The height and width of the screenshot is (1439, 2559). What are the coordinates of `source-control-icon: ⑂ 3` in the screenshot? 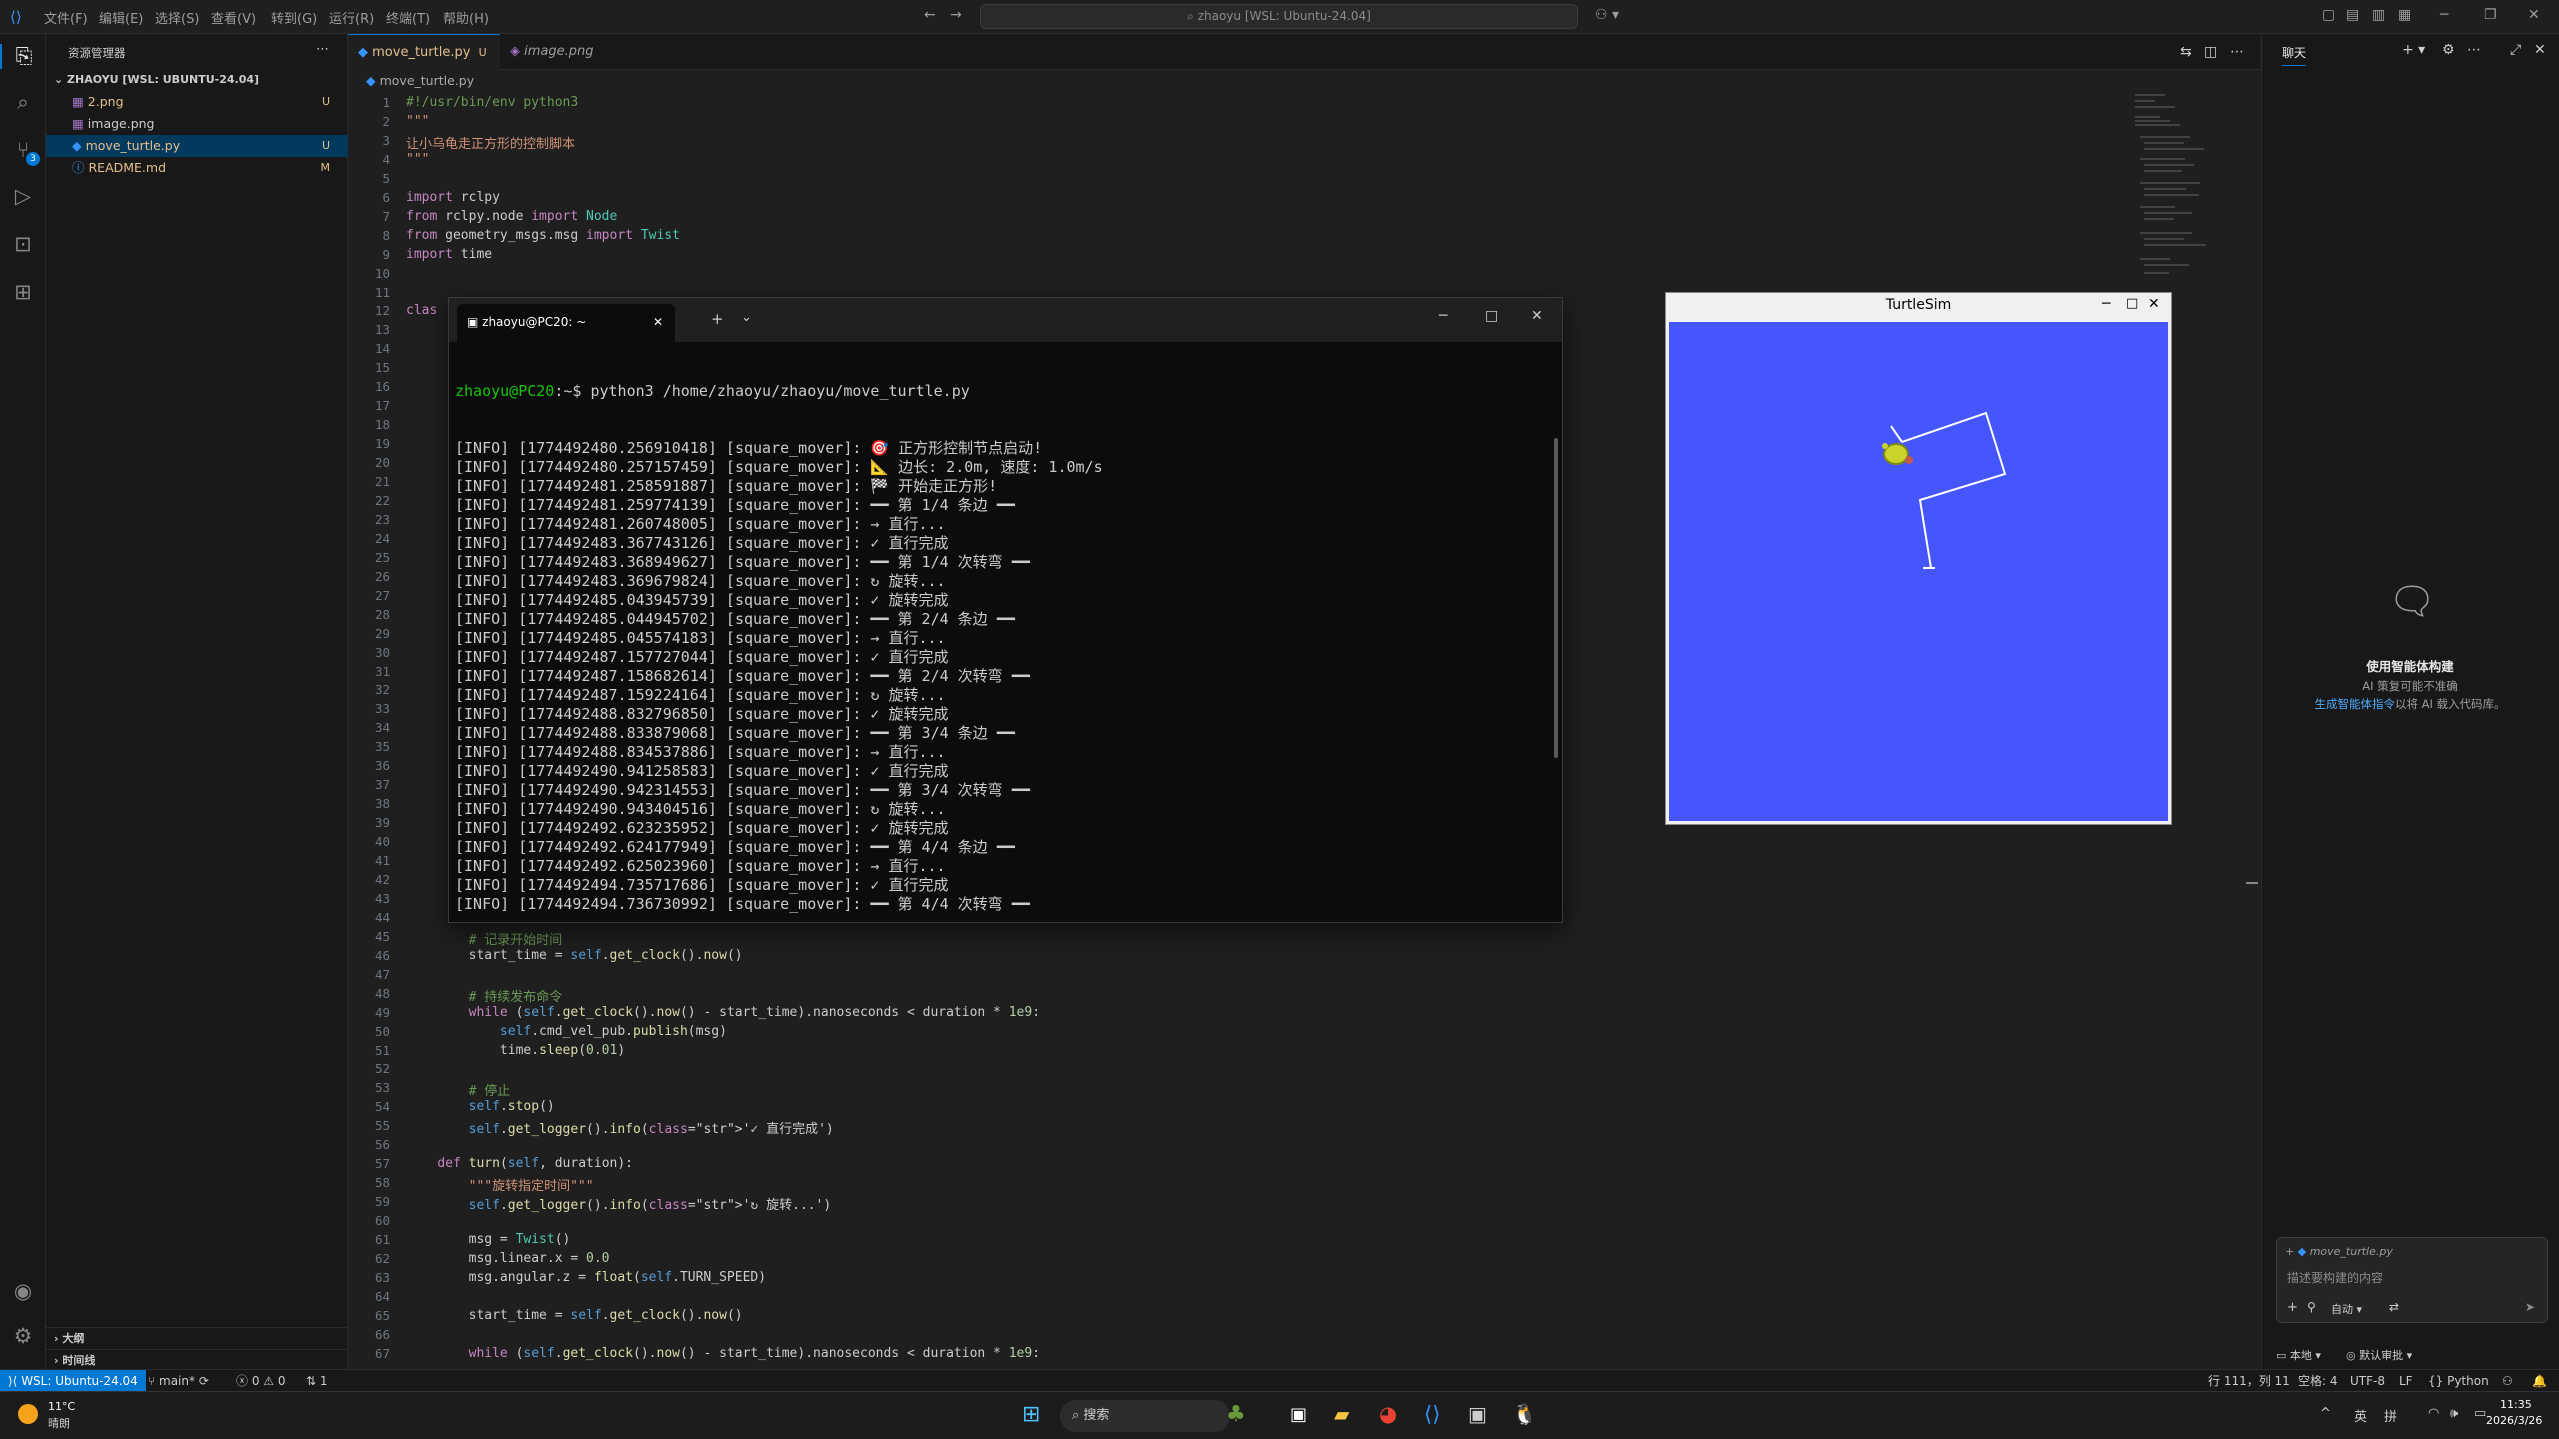 It's located at (23, 152).